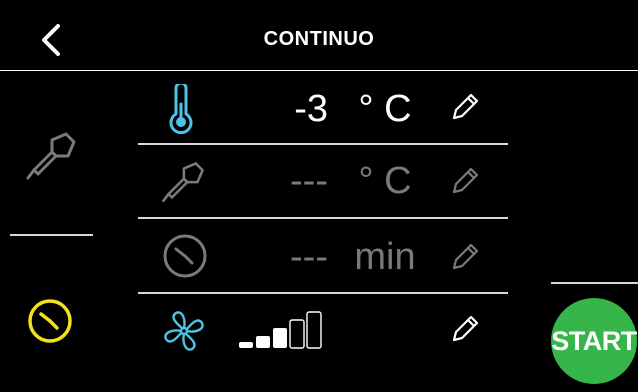  I want to click on edit-probe-button, so click(465, 181).